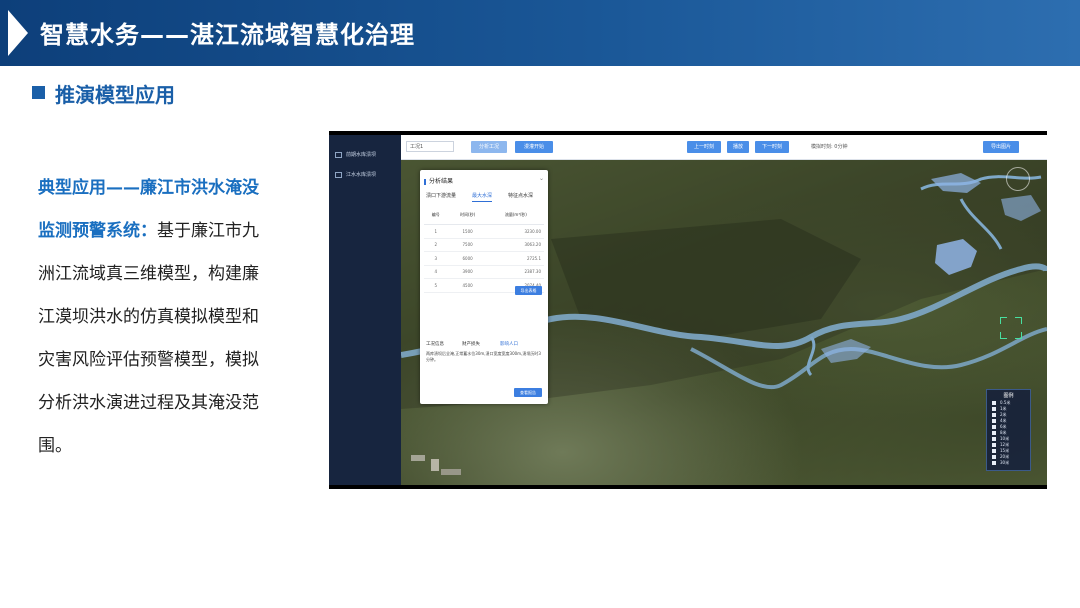 Image resolution: width=1080 pixels, height=608 pixels. Describe the element at coordinates (528, 290) in the screenshot. I see `export-table-button: 导出表格` at that location.